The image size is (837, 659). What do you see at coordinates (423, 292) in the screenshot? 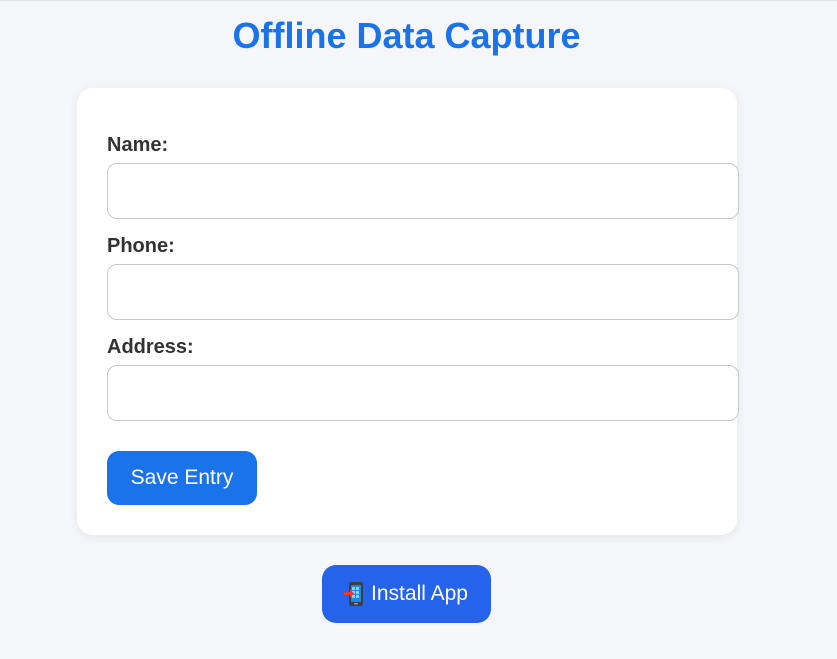
I see `phone-input` at bounding box center [423, 292].